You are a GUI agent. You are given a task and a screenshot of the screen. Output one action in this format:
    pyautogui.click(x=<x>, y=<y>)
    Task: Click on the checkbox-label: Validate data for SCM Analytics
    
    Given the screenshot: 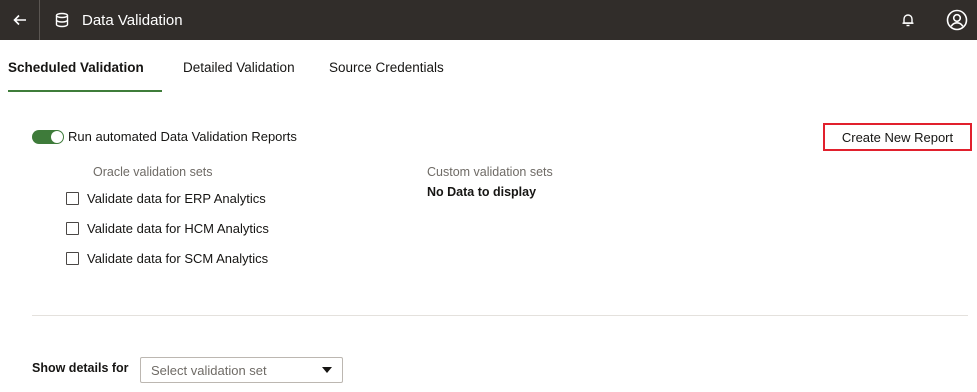 What is the action you would take?
    pyautogui.click(x=178, y=258)
    